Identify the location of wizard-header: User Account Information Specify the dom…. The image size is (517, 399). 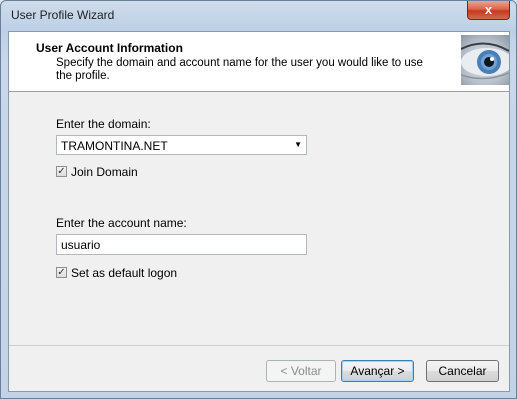
(259, 62).